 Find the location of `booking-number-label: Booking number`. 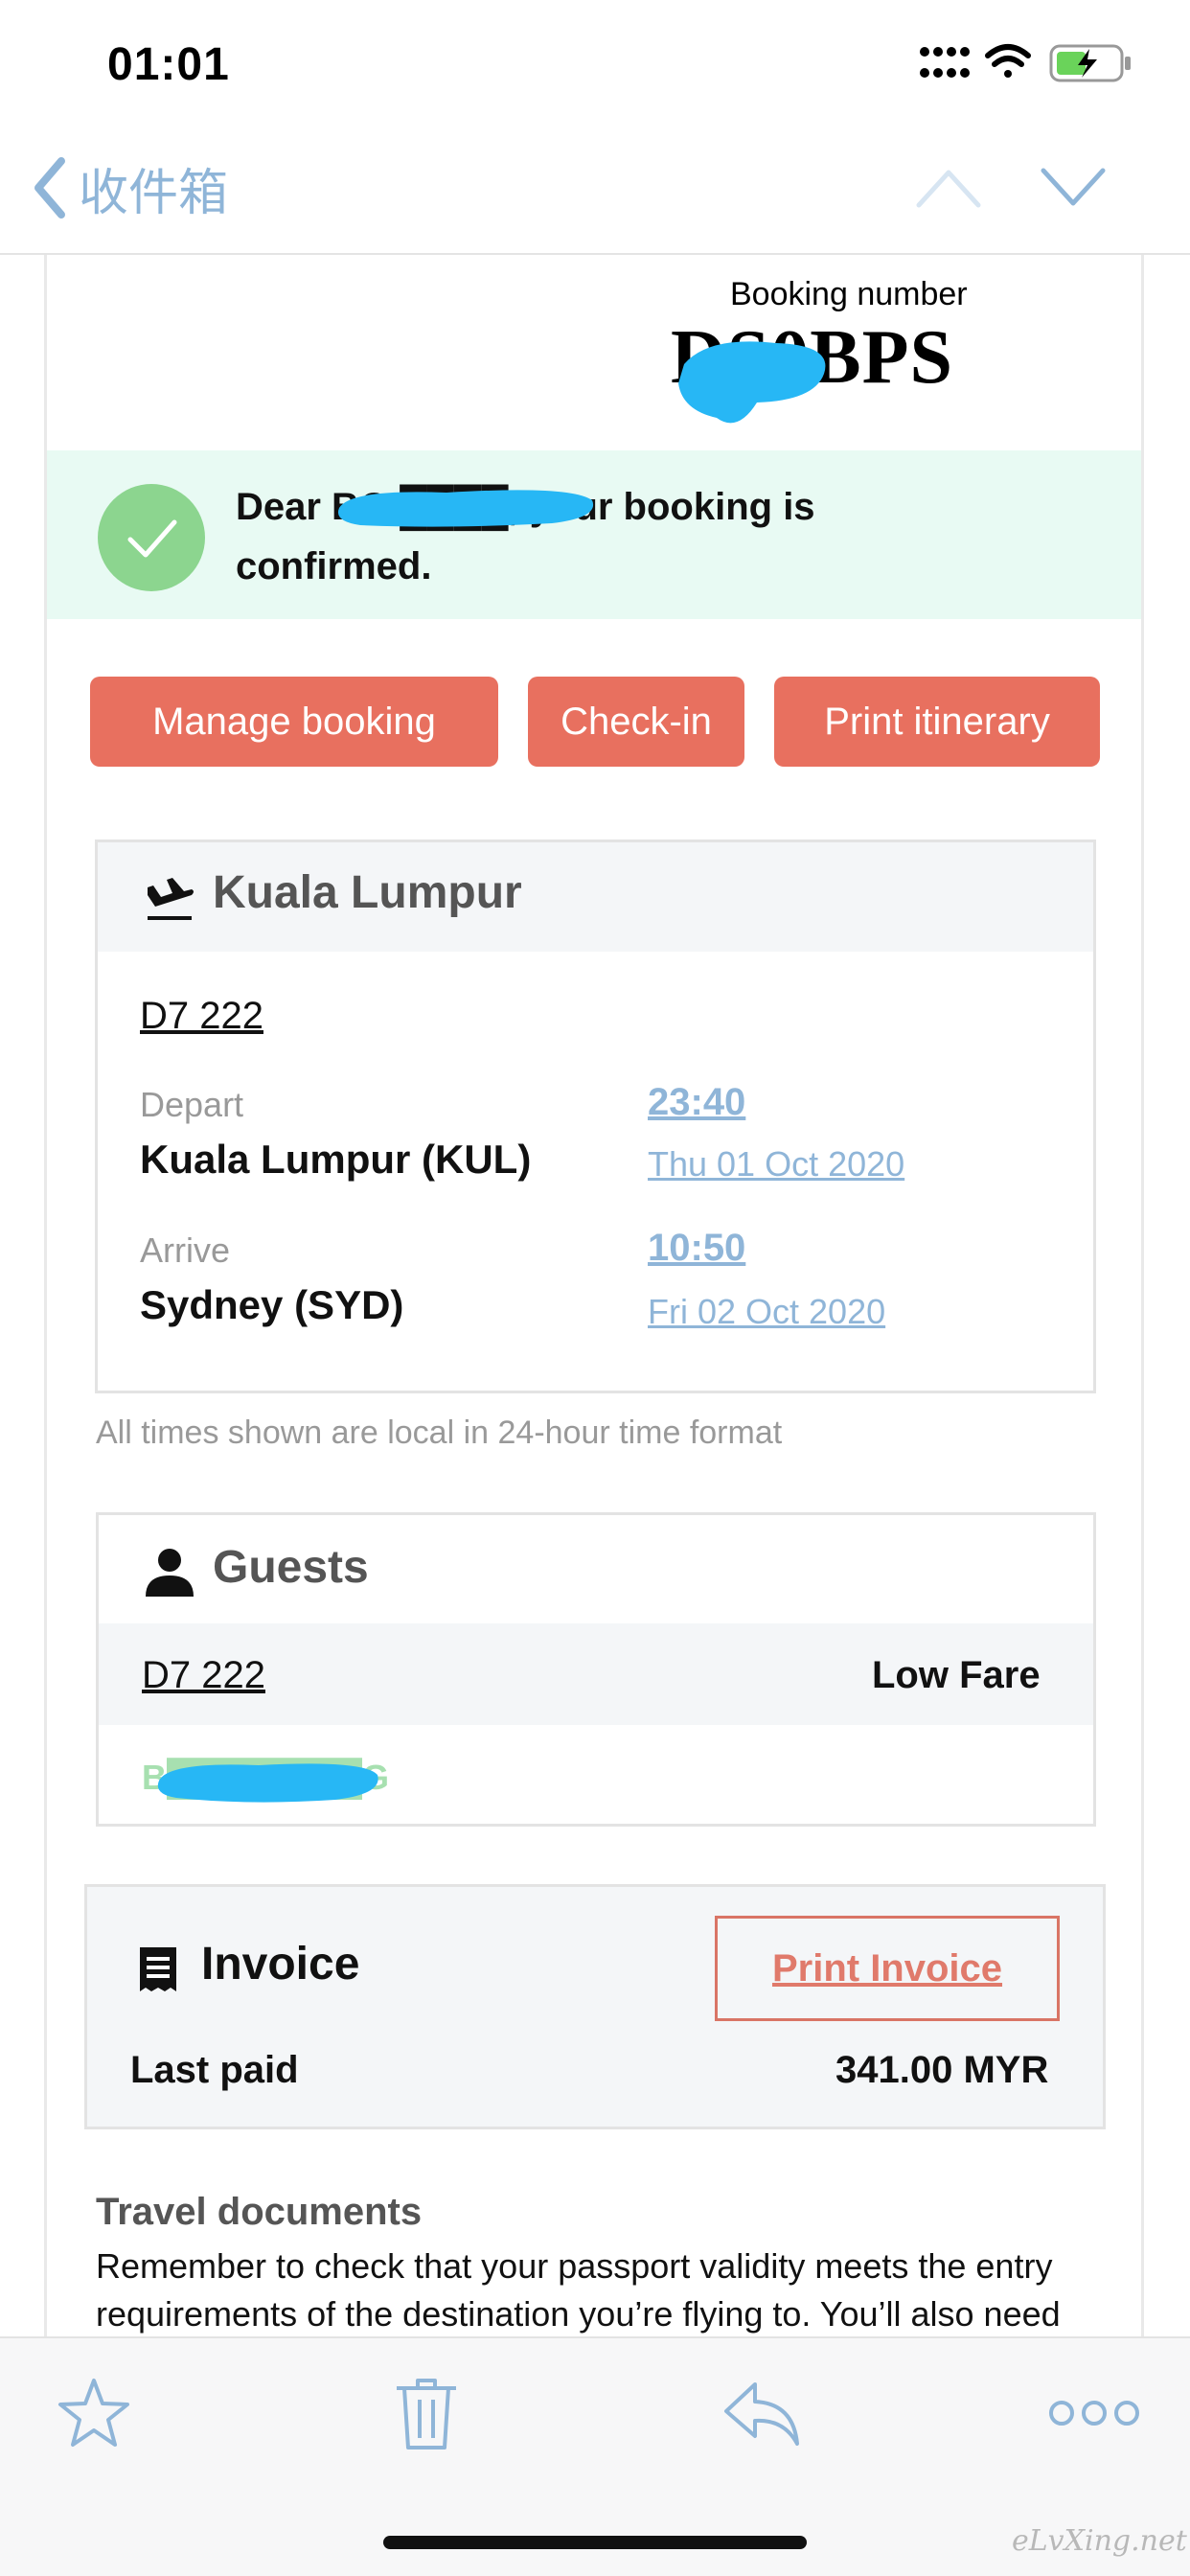

booking-number-label: Booking number is located at coordinates (849, 294).